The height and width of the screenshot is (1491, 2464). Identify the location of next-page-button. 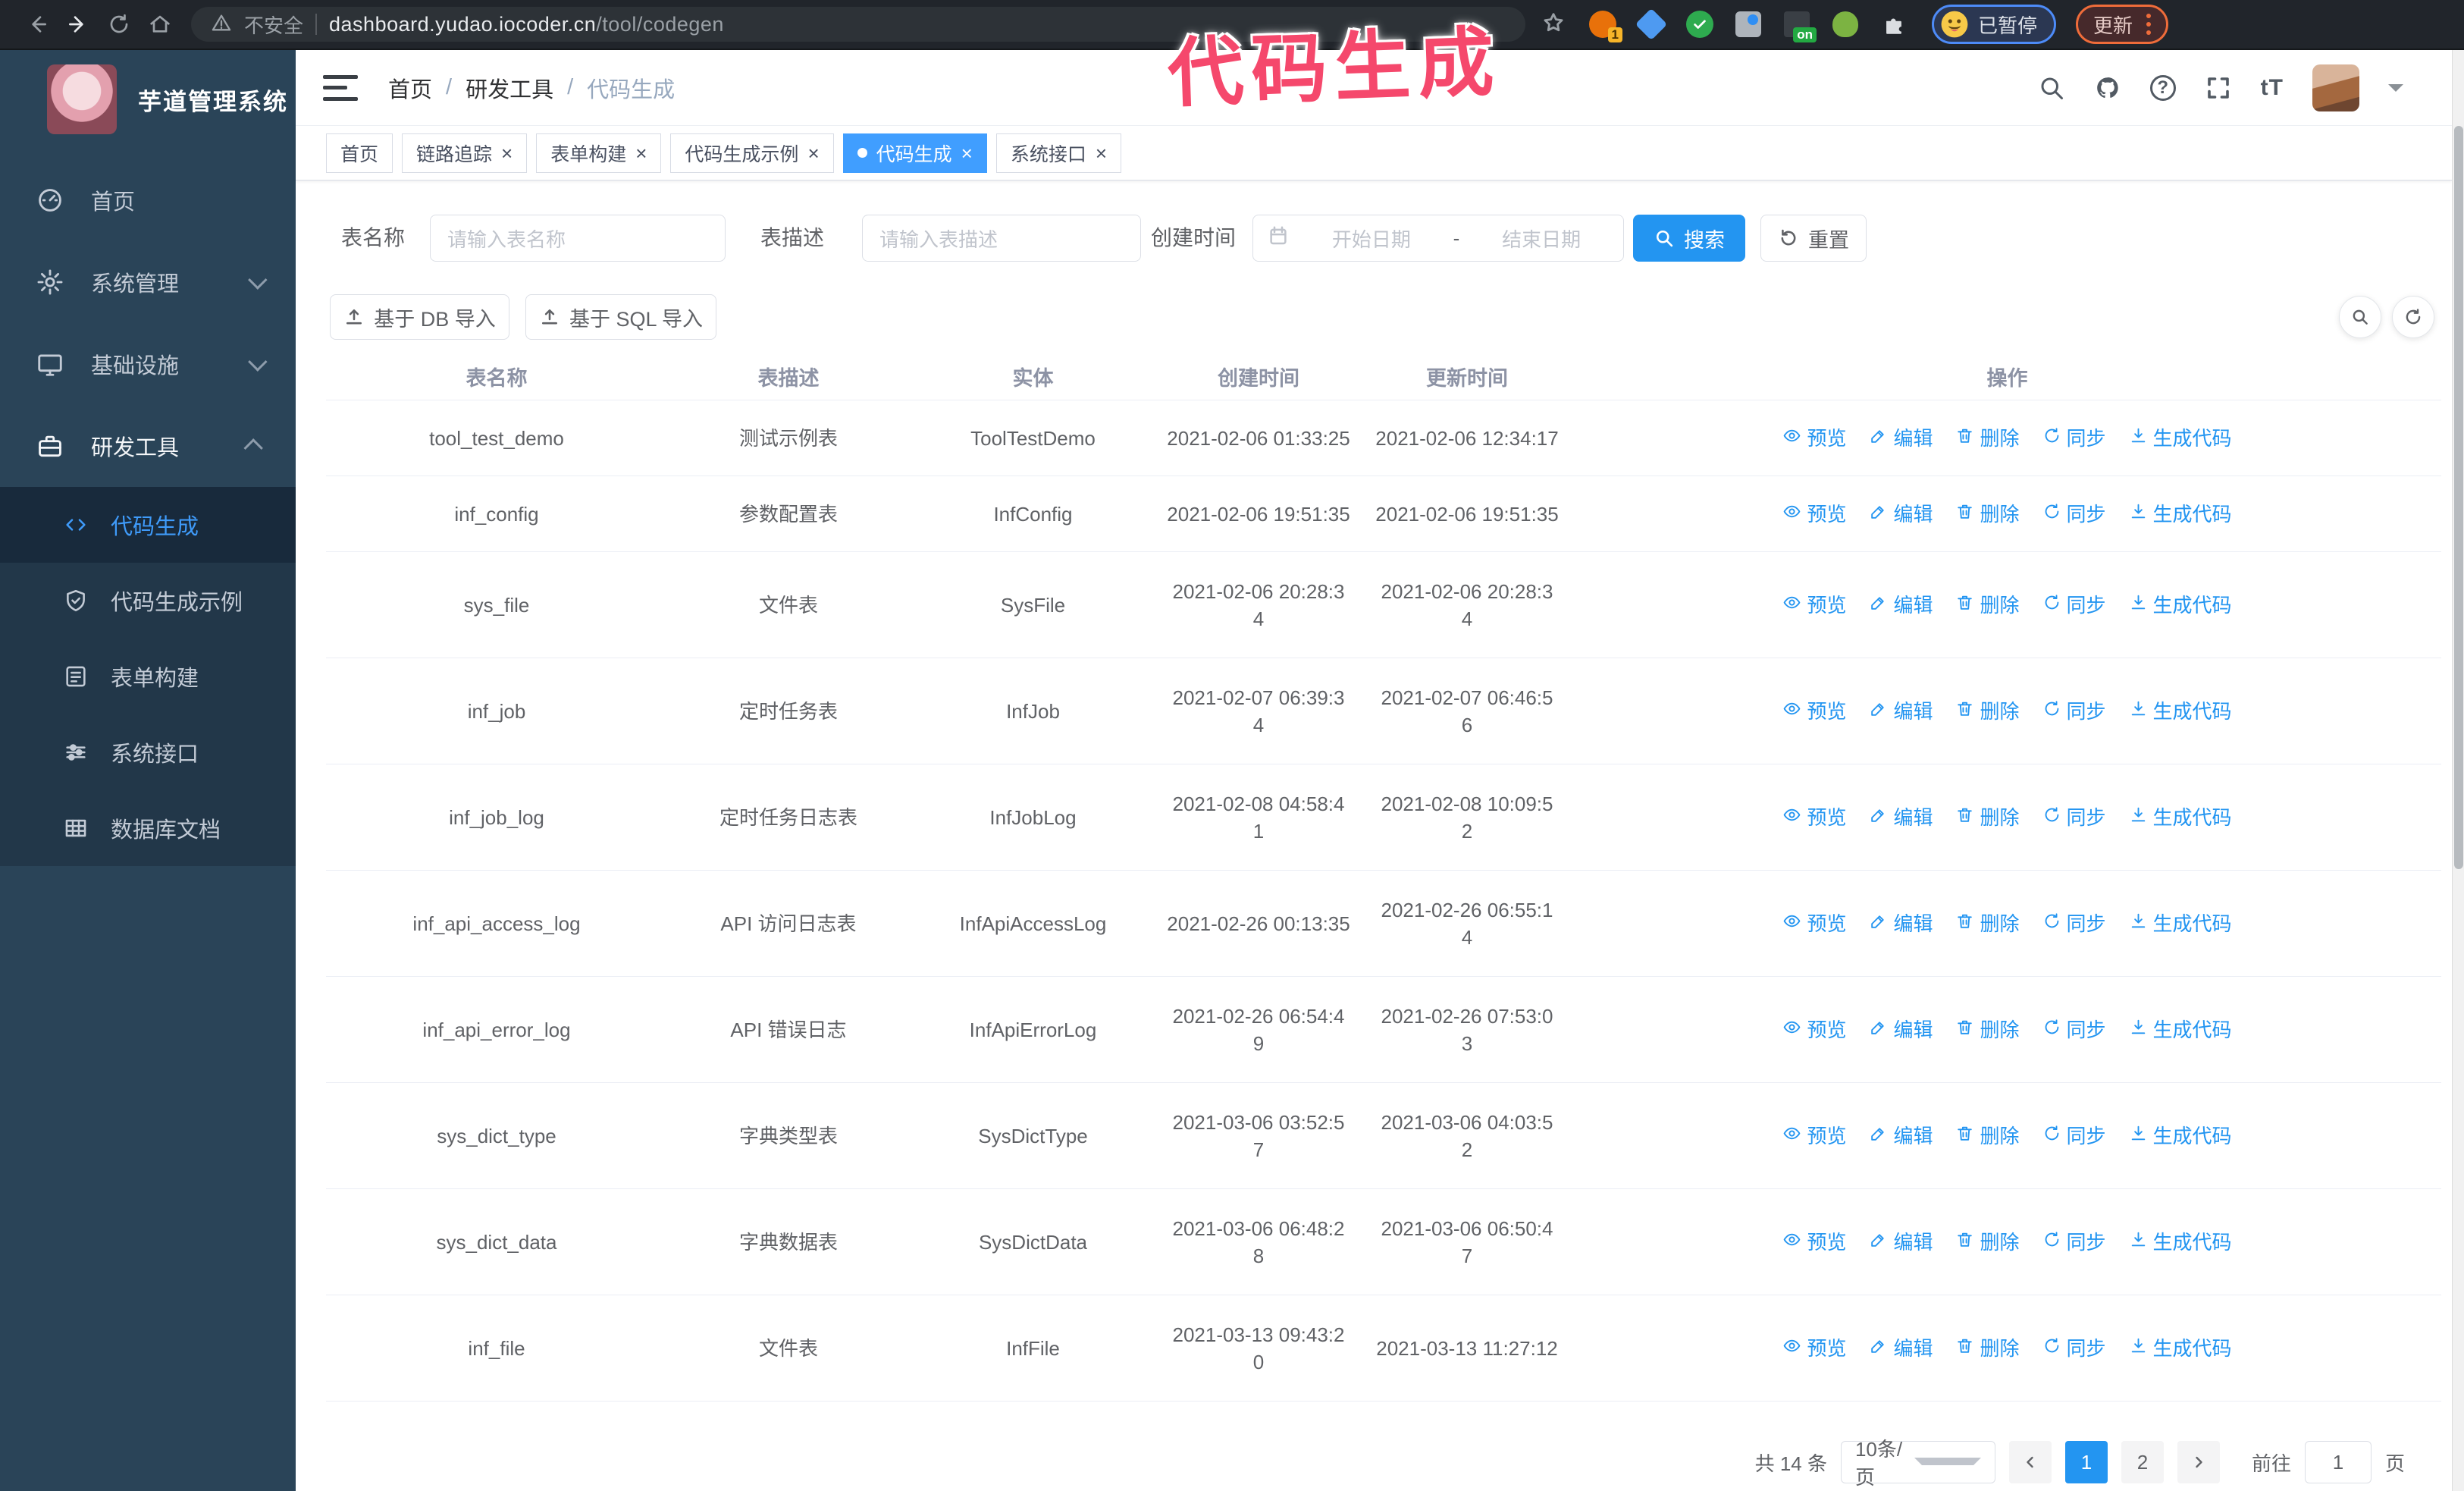
(2198, 1462).